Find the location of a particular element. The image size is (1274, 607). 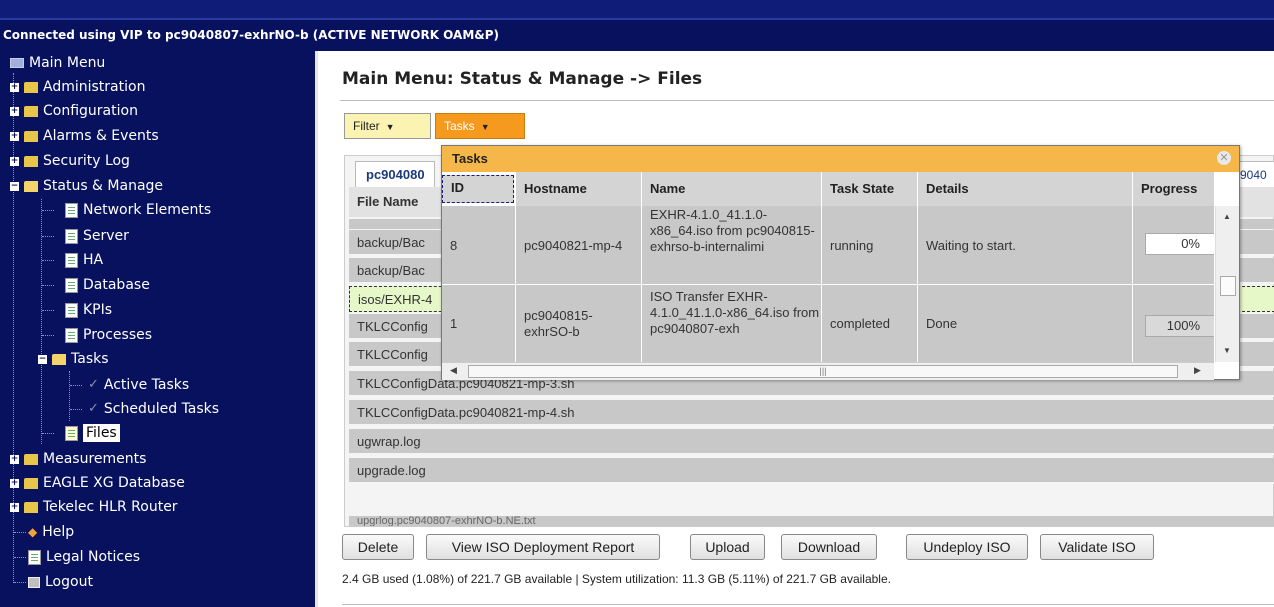

sidebar-item-alarms-events: + Alarms & Events is located at coordinates (84, 136).